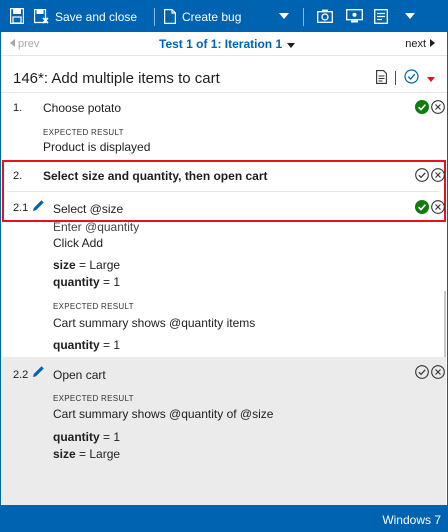 Image resolution: width=448 pixels, height=532 pixels. What do you see at coordinates (224, 77) in the screenshot?
I see `test-case-header: 146*: Add multiple items to cart` at bounding box center [224, 77].